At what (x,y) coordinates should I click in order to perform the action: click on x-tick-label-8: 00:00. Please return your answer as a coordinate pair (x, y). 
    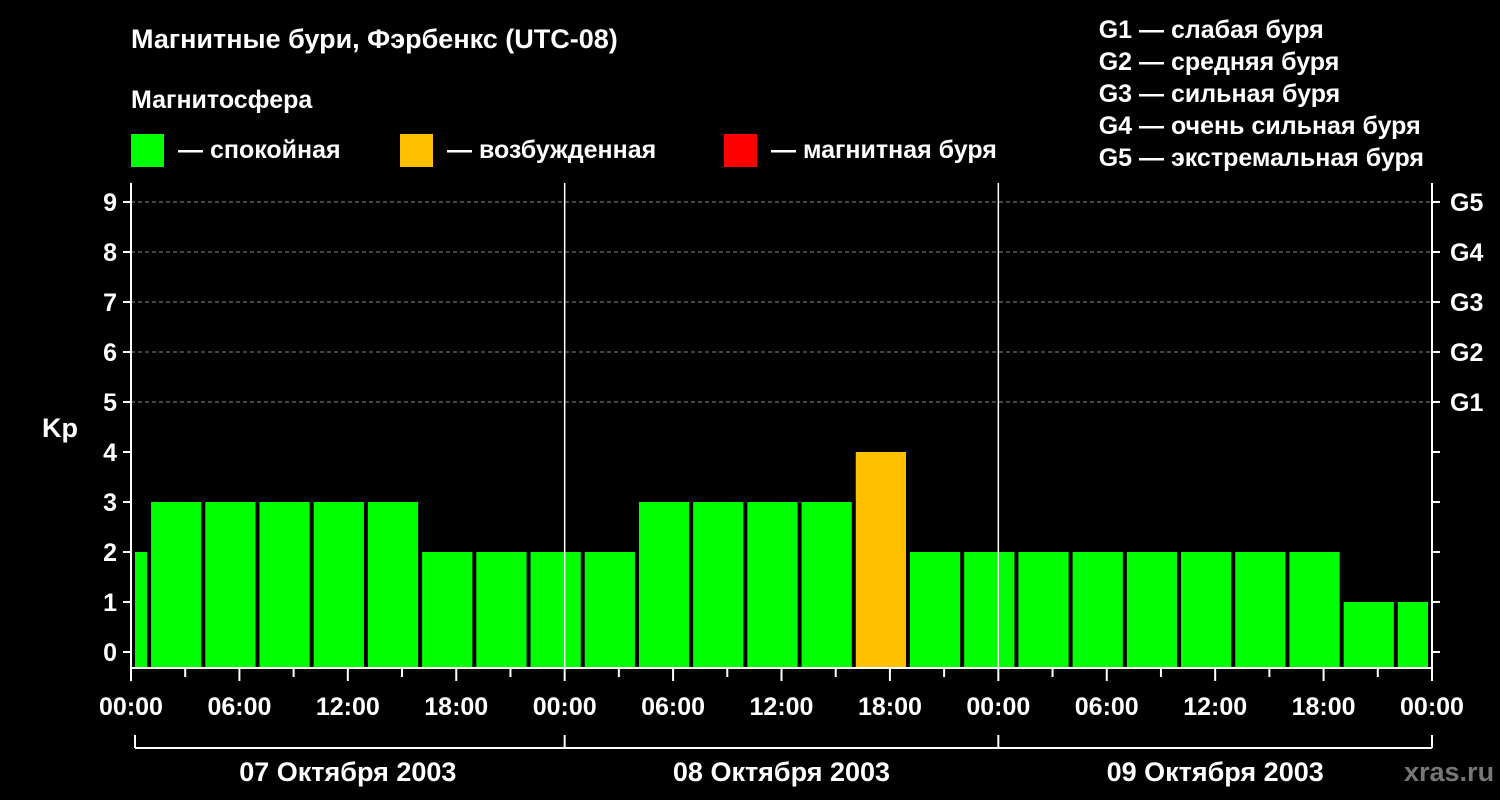
    Looking at the image, I should click on (998, 707).